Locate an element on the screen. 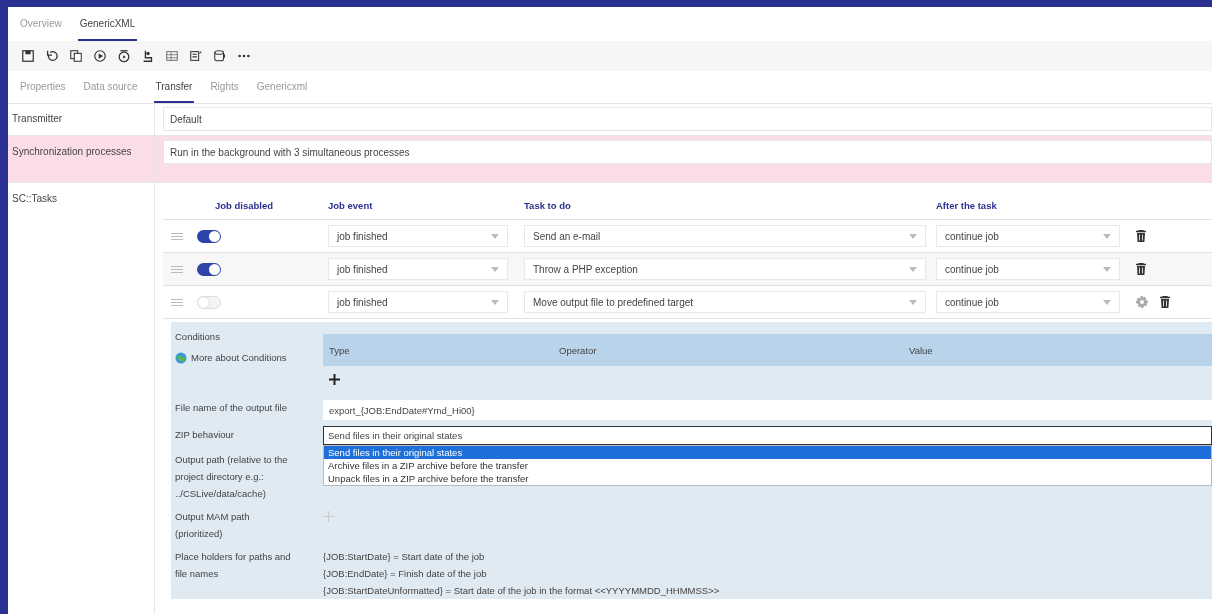  field-label: Conditions is located at coordinates (197, 336).